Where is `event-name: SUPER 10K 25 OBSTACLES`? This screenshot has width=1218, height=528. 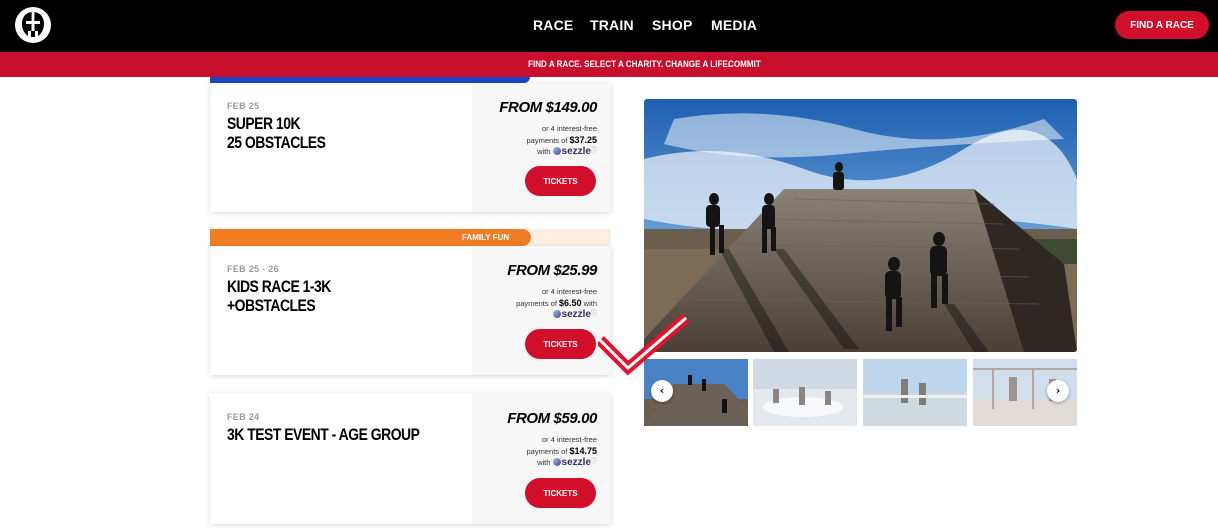
event-name: SUPER 10K 25 OBSTACLES is located at coordinates (276, 133).